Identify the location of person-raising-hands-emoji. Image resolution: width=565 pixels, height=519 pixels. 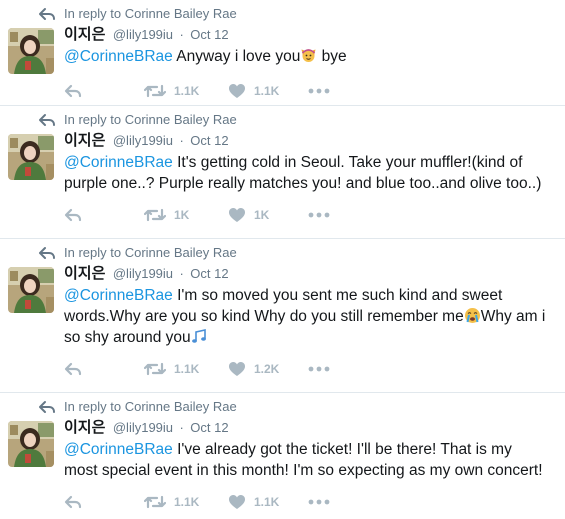
(308, 55).